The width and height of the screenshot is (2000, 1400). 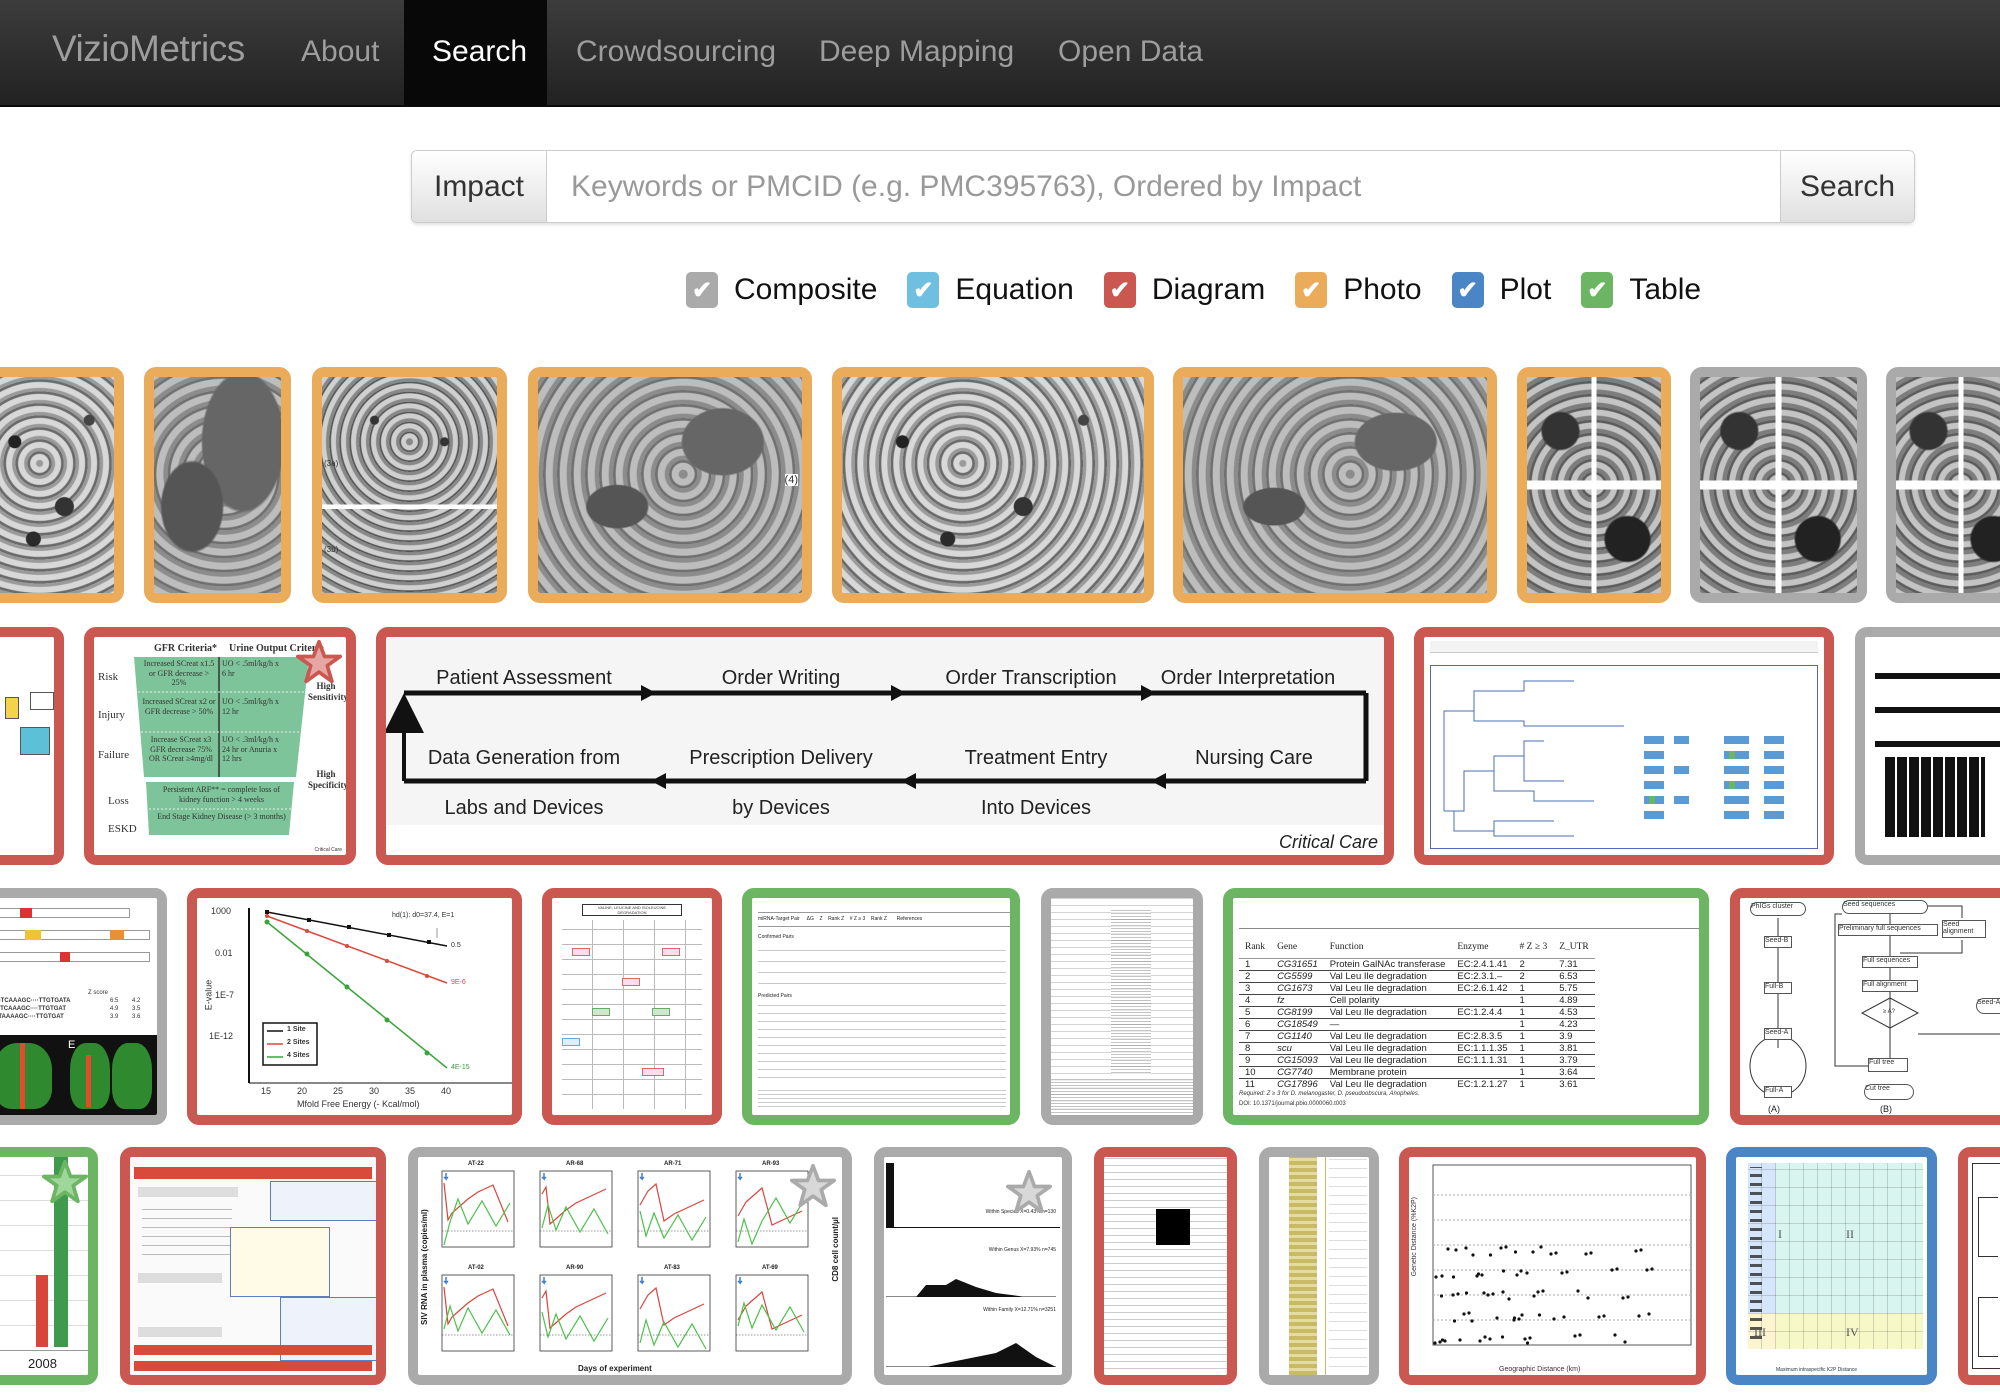 What do you see at coordinates (1568, 976) in the screenshot?
I see `table-cell: 6.53` at bounding box center [1568, 976].